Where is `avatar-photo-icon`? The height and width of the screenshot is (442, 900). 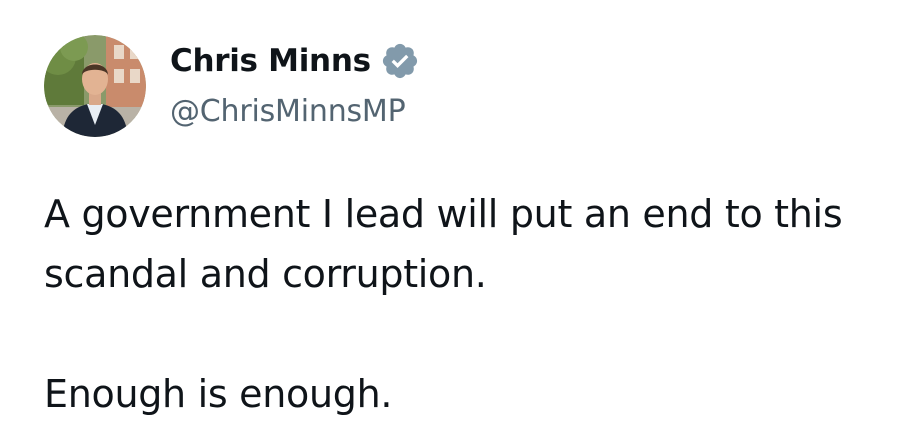 avatar-photo-icon is located at coordinates (95, 86).